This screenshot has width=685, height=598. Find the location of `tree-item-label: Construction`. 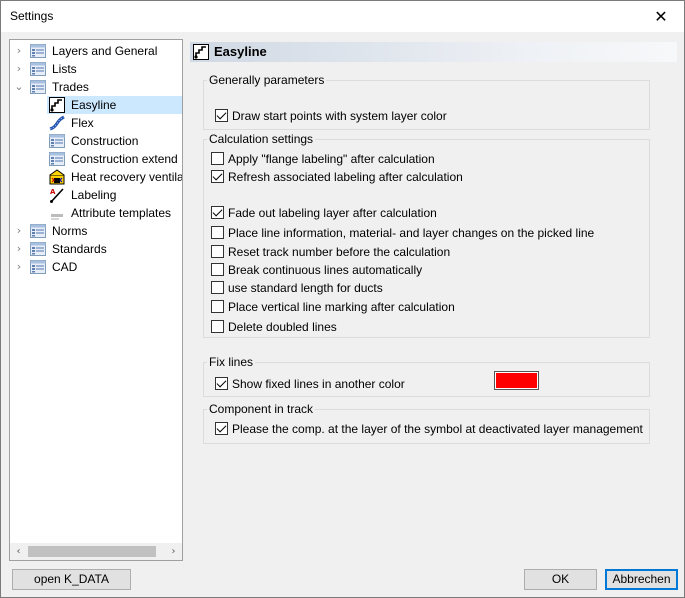

tree-item-label: Construction is located at coordinates (105, 141).